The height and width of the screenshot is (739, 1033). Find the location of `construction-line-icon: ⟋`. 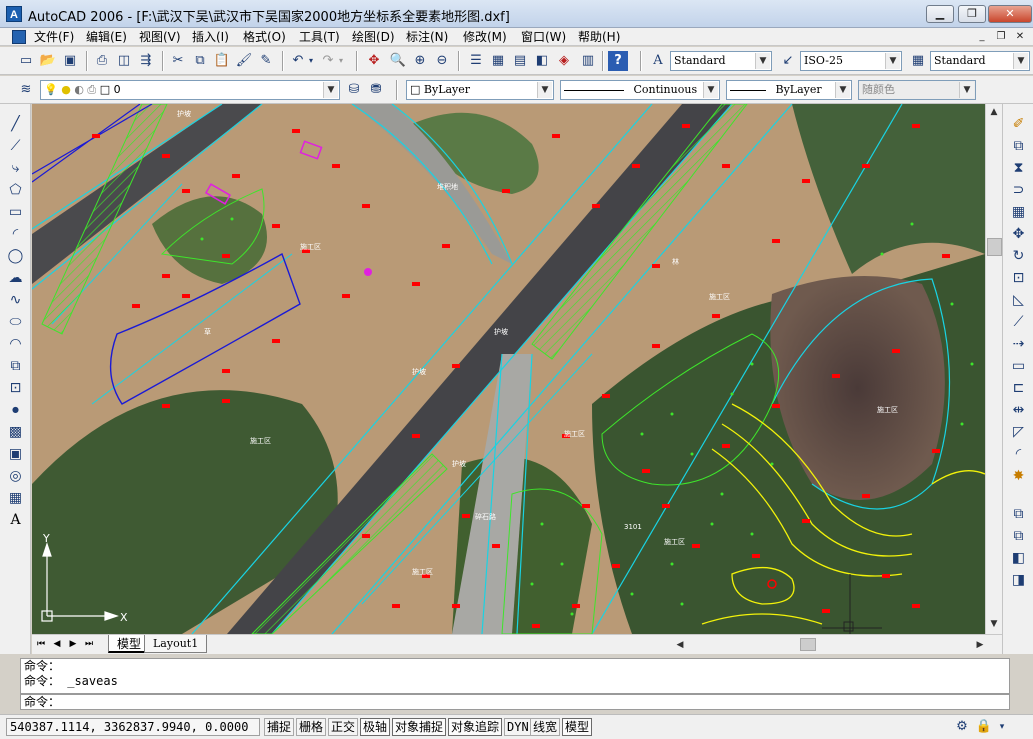

construction-line-icon: ⟋ is located at coordinates (15, 146).